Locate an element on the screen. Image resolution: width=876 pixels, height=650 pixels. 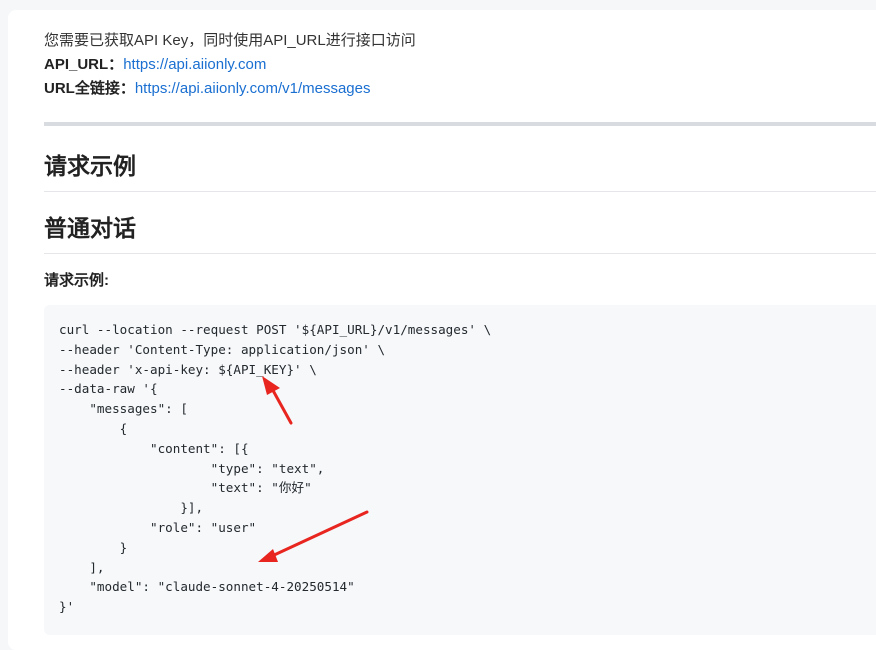
section-divider is located at coordinates (460, 124).